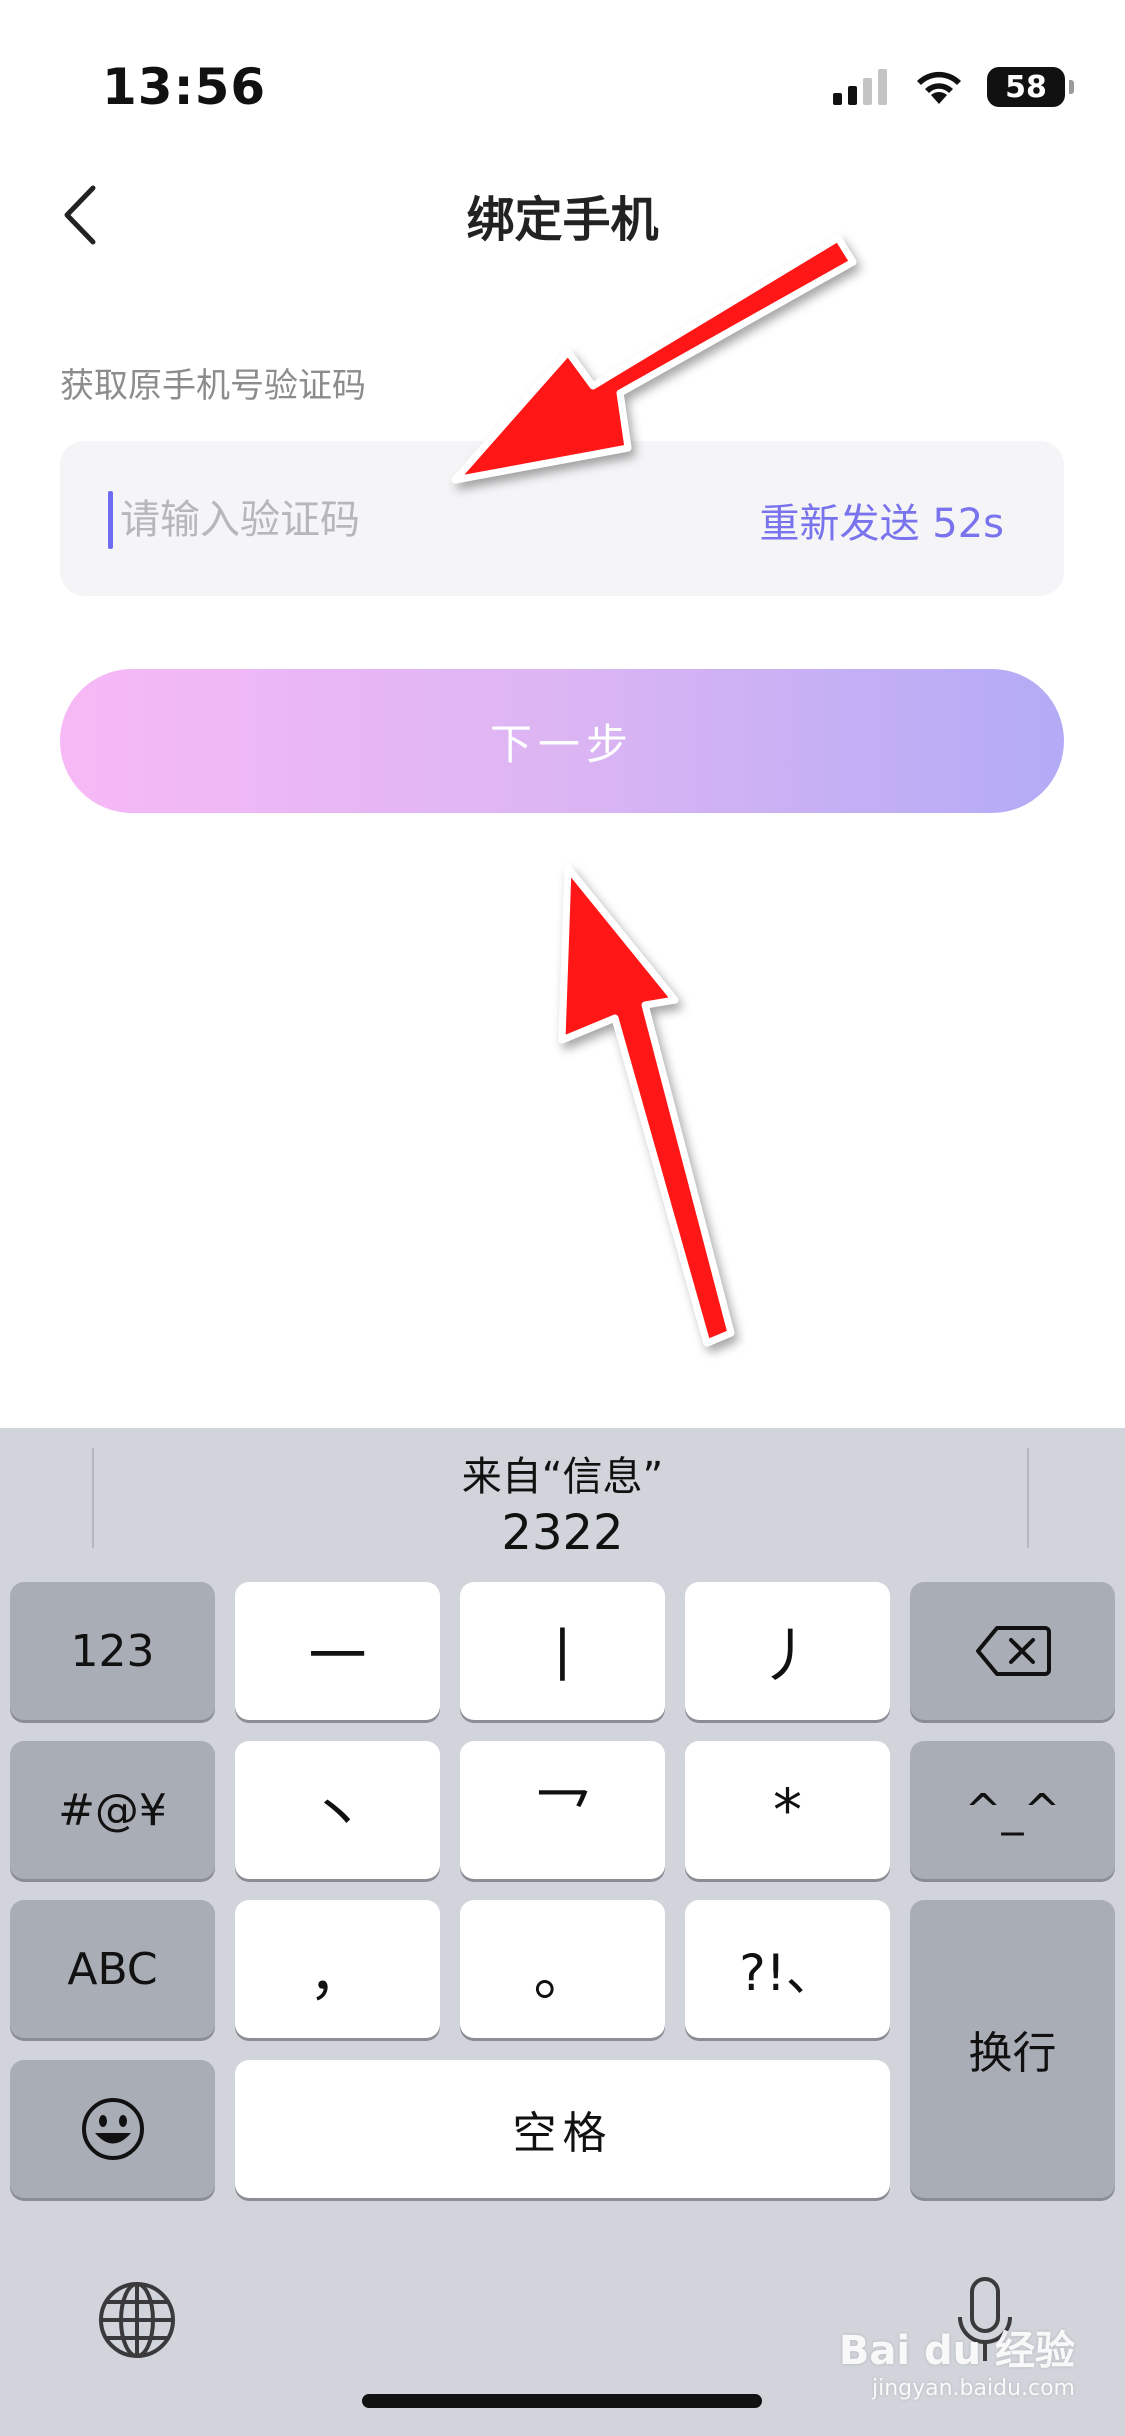  What do you see at coordinates (562, 1477) in the screenshot?
I see `suggestion-source: 来自“信息”` at bounding box center [562, 1477].